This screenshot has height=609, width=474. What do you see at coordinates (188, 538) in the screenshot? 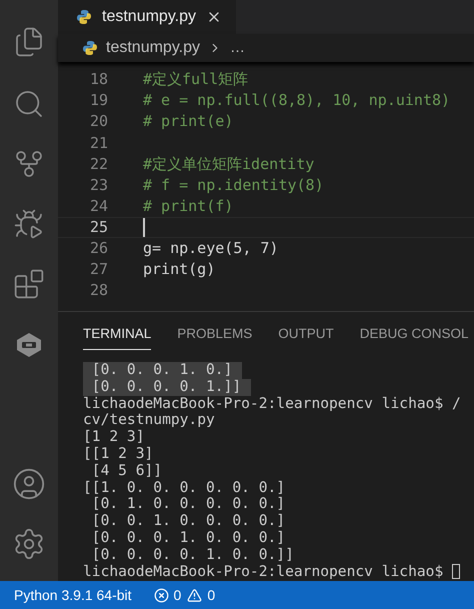
I see `terminal-line: [0. 0. 0. 1. 0. 0. 0.]` at bounding box center [188, 538].